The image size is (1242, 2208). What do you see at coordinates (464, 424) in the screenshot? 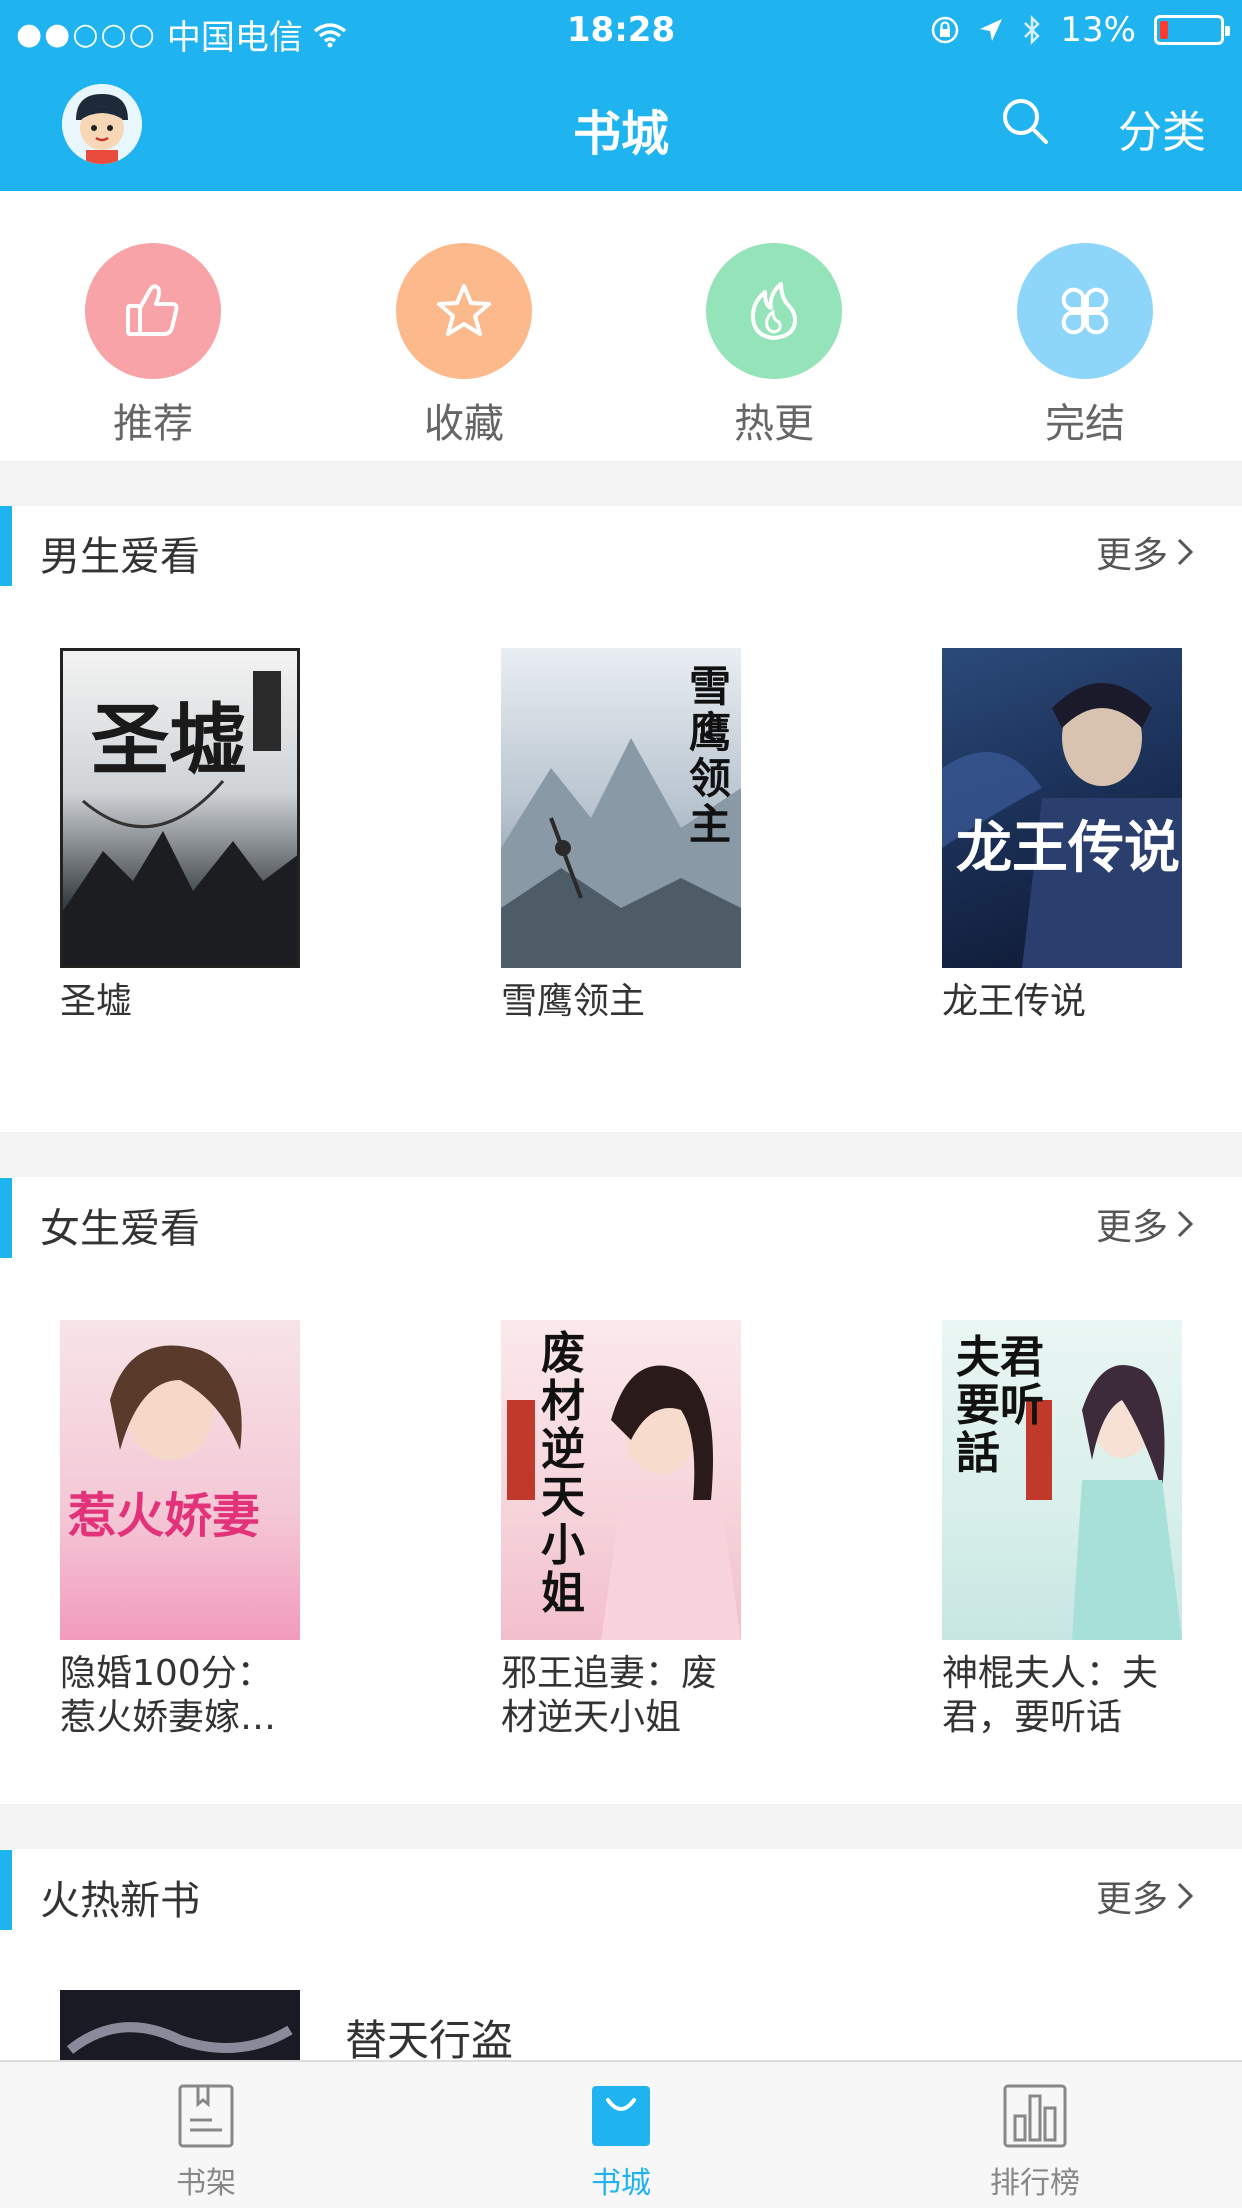
I see `quick-nav-label: 收藏` at bounding box center [464, 424].